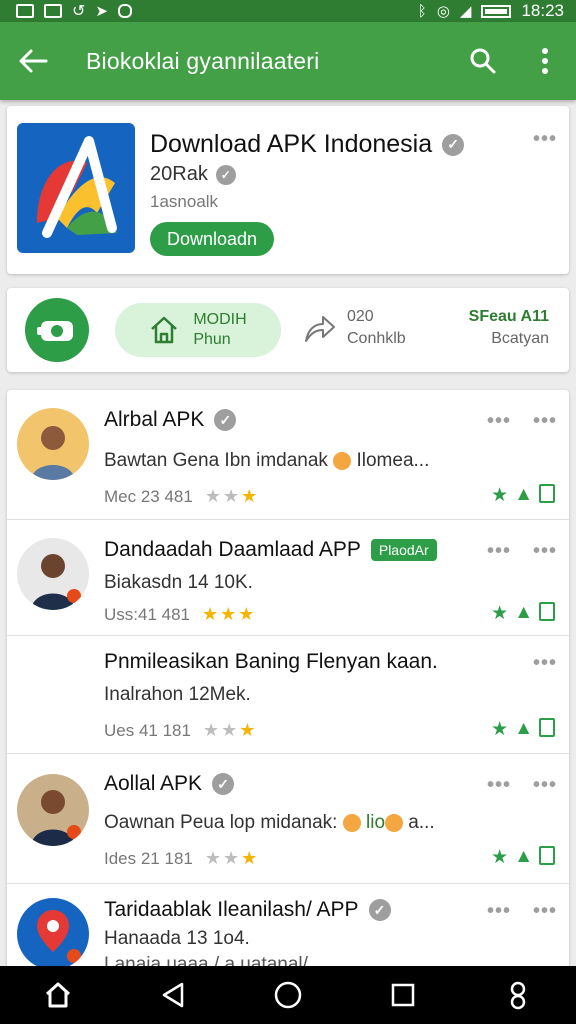  I want to click on search-icon, so click(483, 61).